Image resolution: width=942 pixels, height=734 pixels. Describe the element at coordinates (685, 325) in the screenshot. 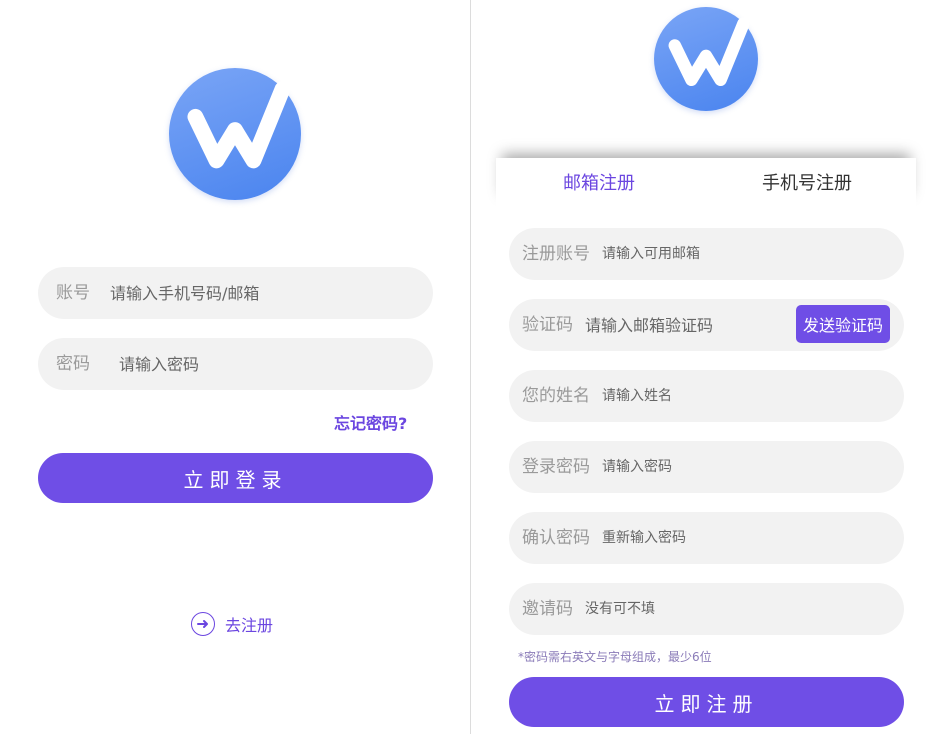

I see `verify-code-input` at that location.